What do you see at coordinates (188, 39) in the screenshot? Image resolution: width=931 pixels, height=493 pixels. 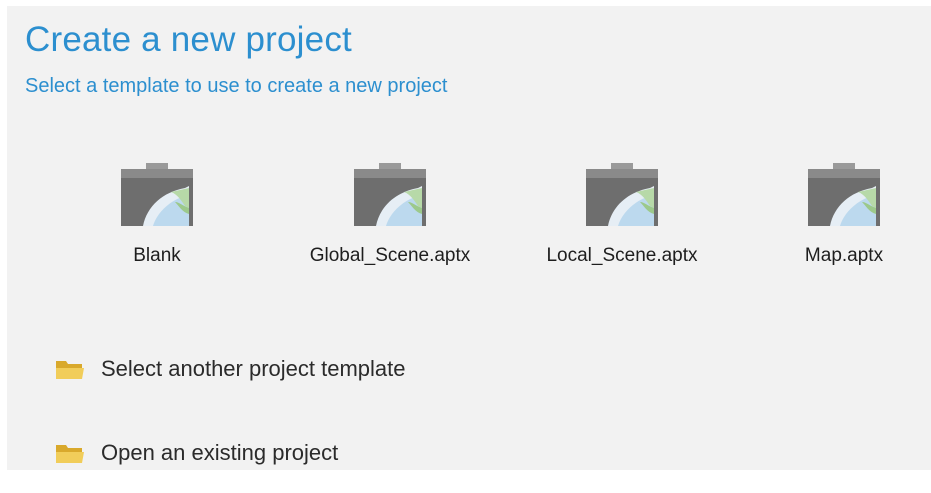 I see `page-title: Create a new project` at bounding box center [188, 39].